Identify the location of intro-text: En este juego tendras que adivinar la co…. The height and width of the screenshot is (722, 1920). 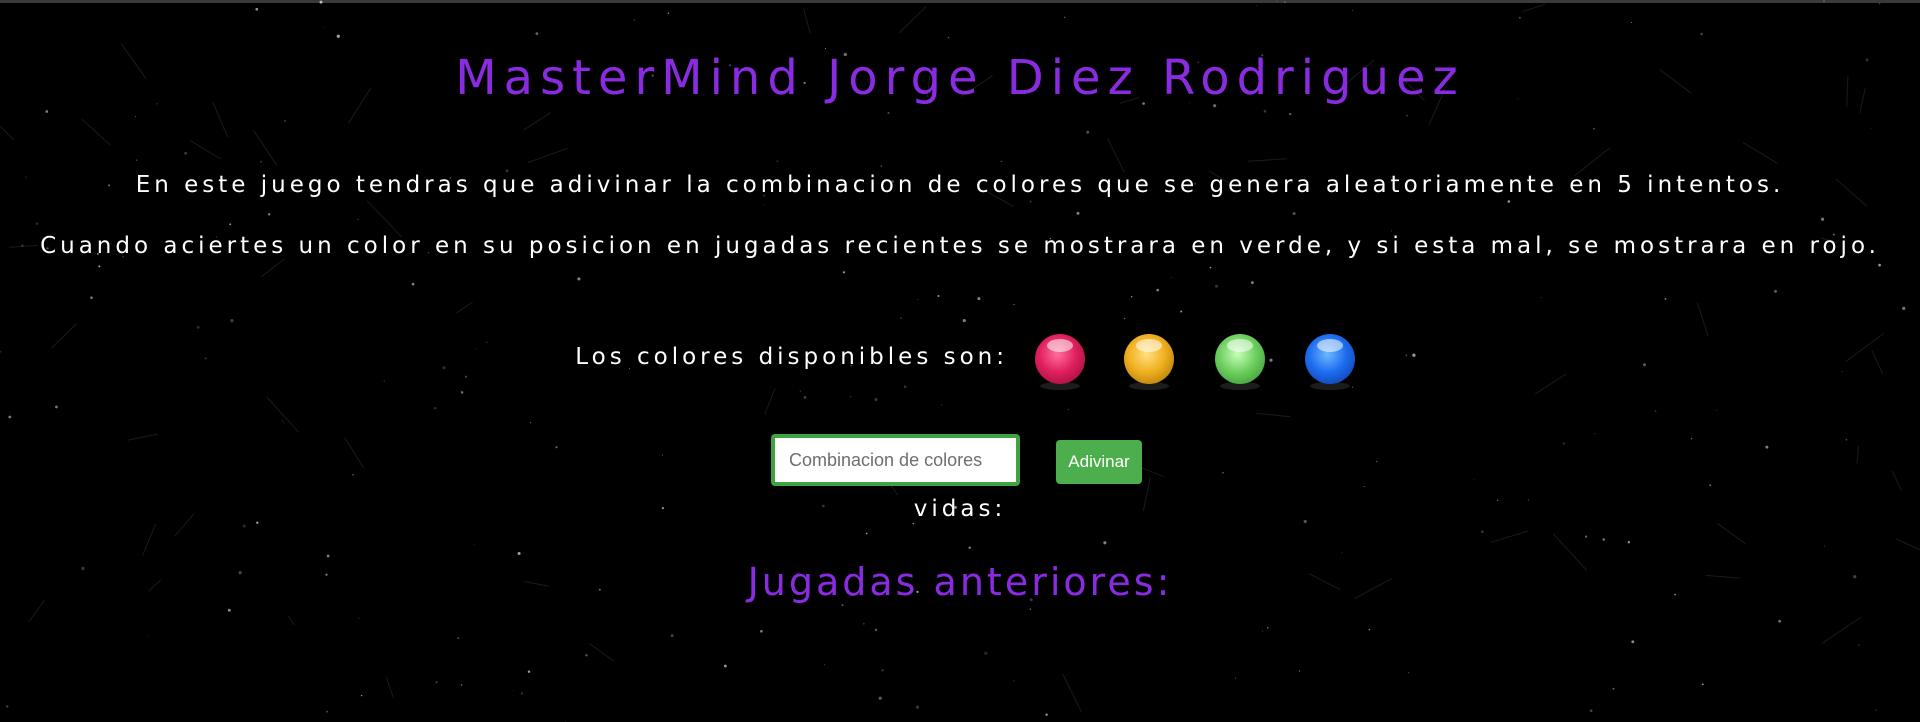
(960, 185).